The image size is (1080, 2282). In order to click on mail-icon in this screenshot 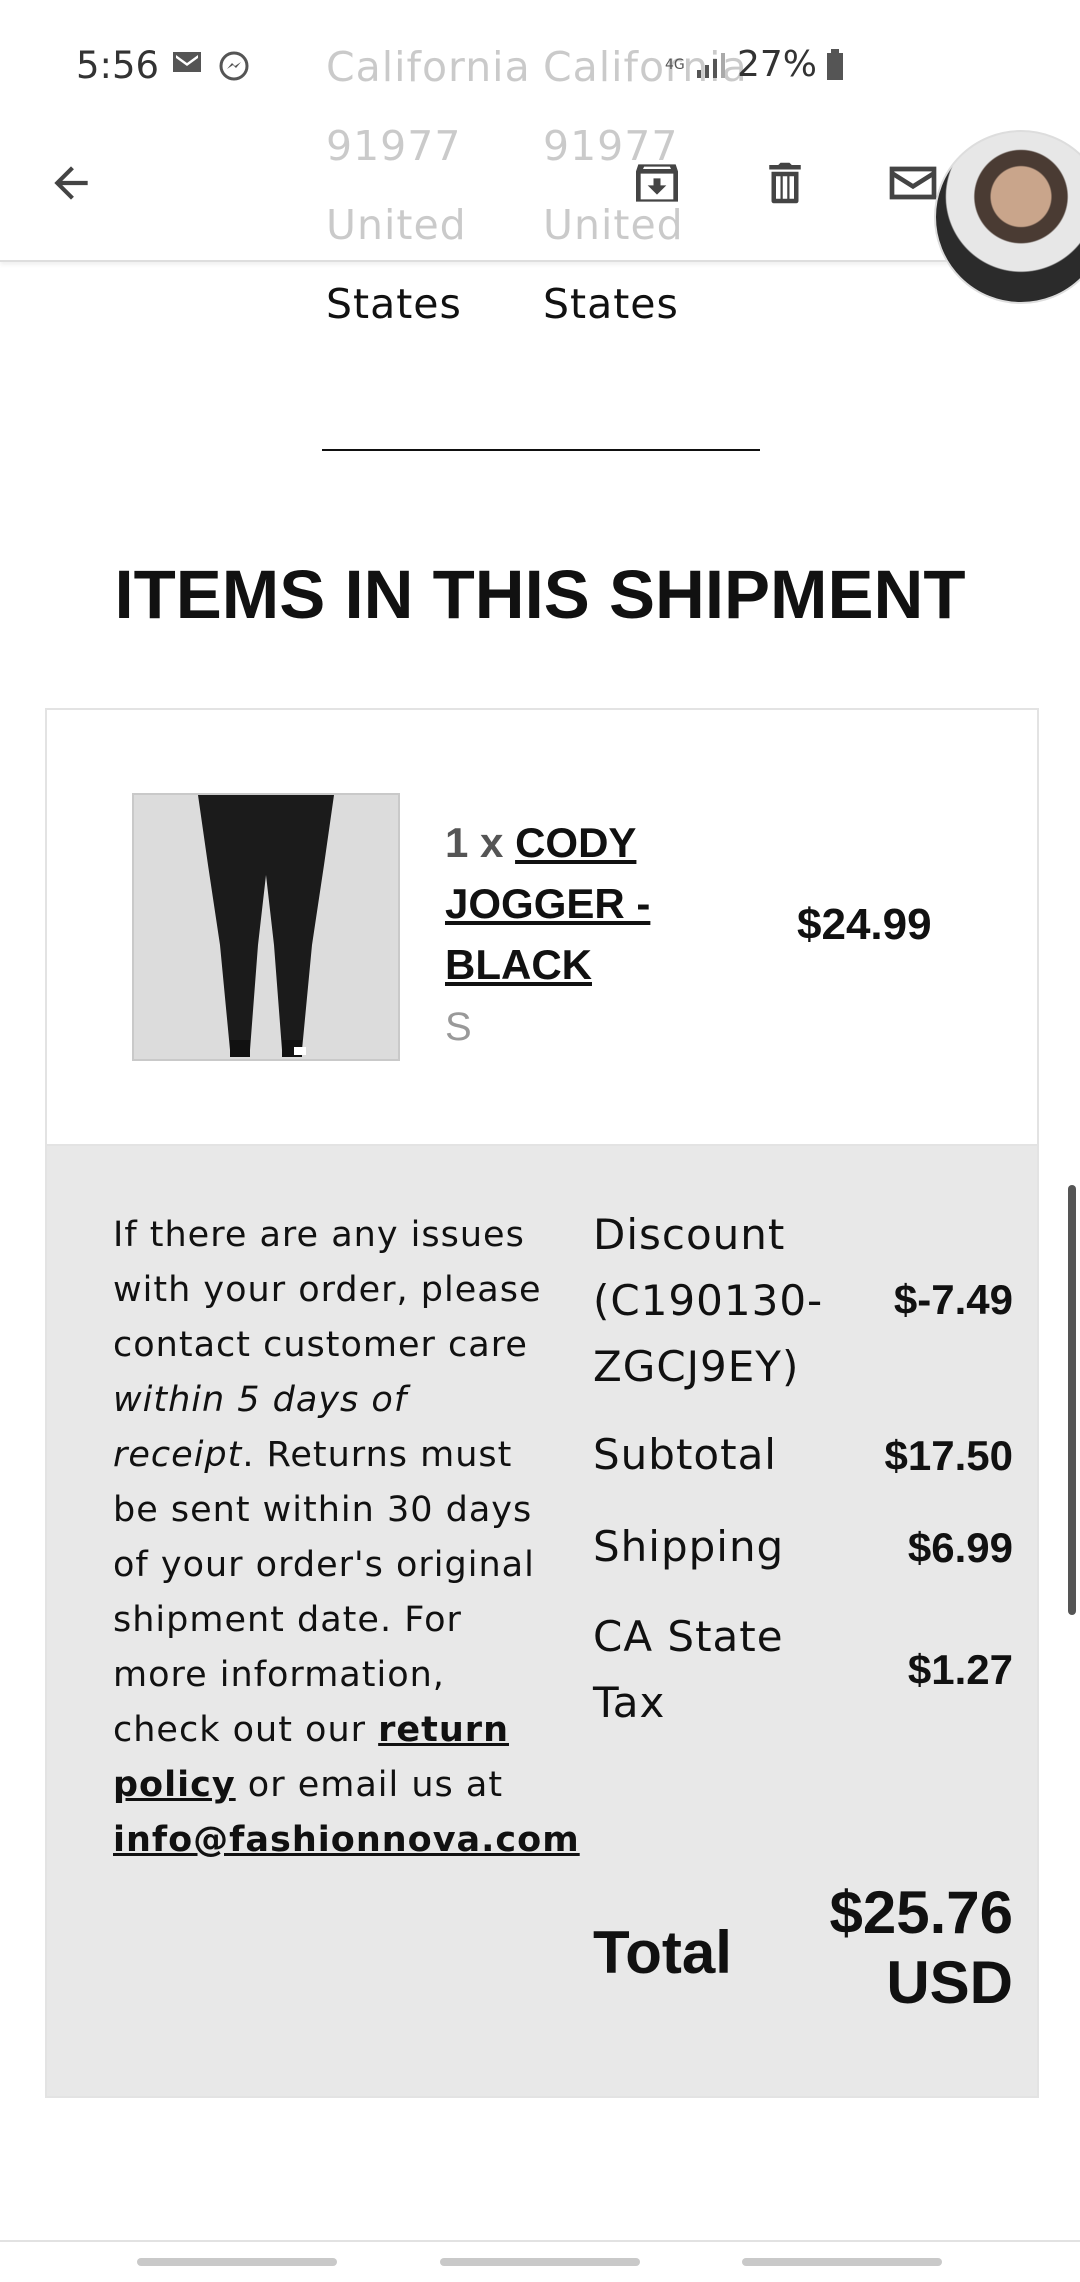, I will do `click(913, 183)`.